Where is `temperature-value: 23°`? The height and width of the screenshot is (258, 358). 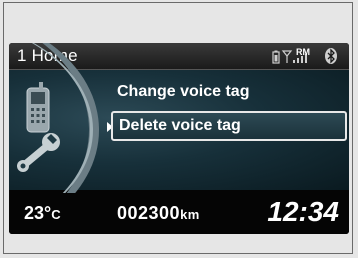 temperature-value: 23° is located at coordinates (38, 213).